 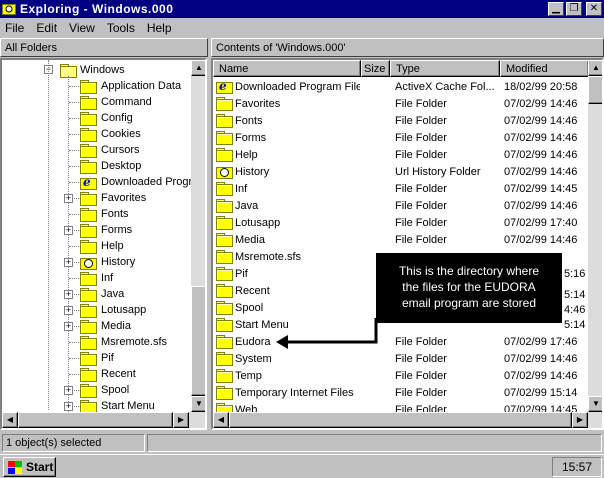 What do you see at coordinates (110, 166) in the screenshot?
I see `tree-item: Desktop` at bounding box center [110, 166].